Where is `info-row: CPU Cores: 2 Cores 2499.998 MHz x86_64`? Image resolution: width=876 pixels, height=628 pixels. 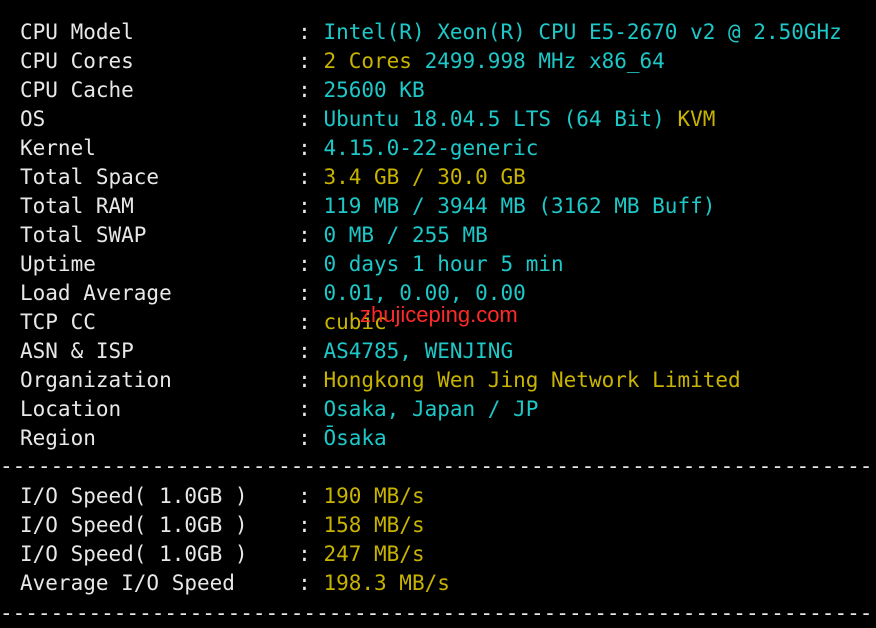
info-row: CPU Cores: 2 Cores 2499.998 MHz x86_64 is located at coordinates (431, 61).